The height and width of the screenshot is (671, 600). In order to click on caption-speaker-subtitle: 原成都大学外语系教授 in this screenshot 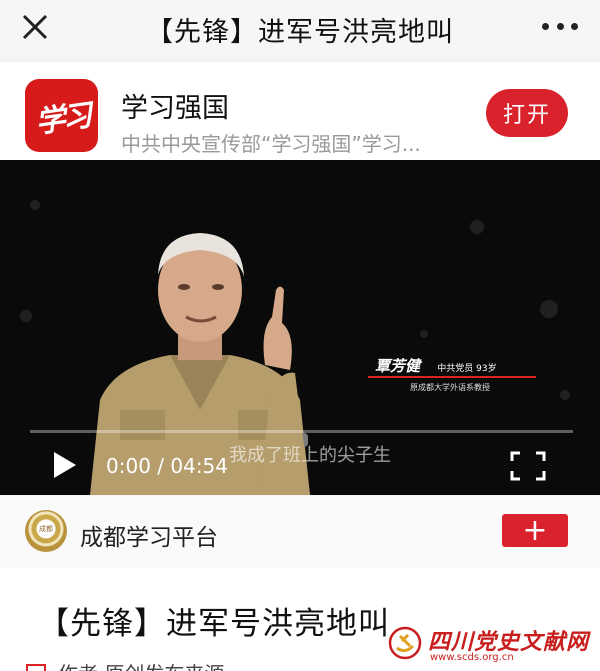, I will do `click(450, 387)`.